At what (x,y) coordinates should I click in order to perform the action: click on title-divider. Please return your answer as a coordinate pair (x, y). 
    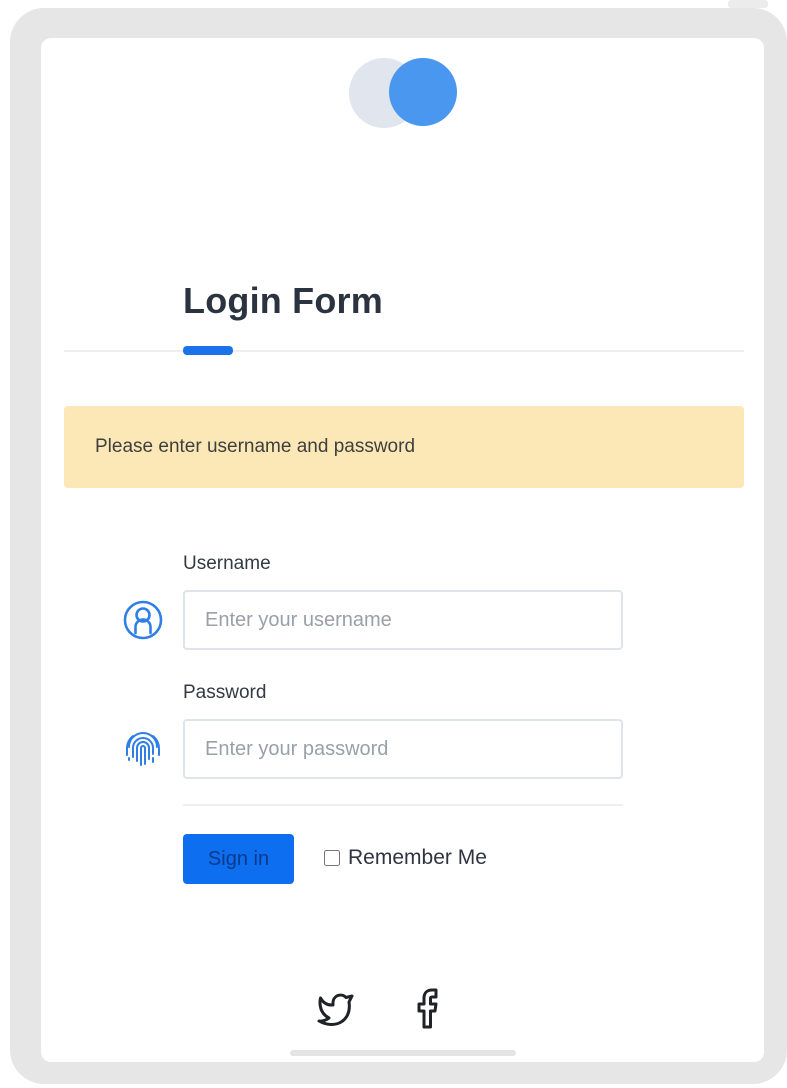
    Looking at the image, I should click on (404, 351).